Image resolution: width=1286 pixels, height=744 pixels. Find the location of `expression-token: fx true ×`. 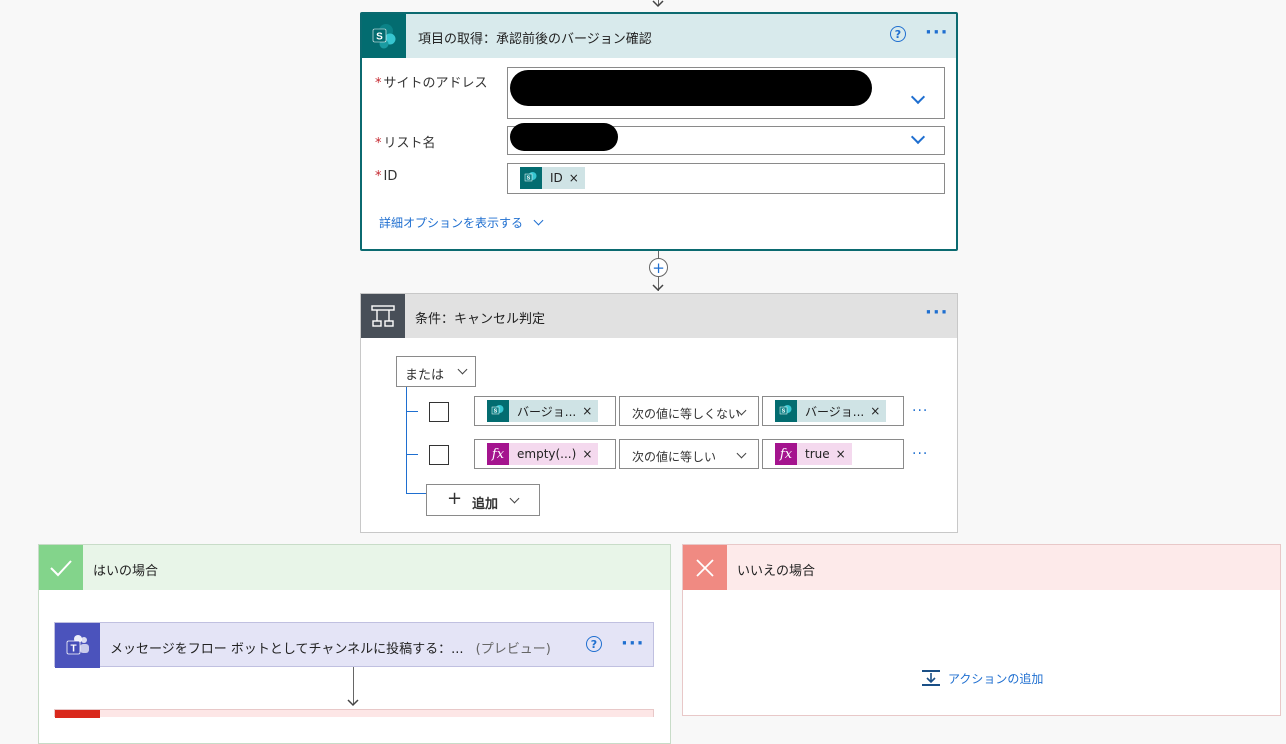

expression-token: fx true × is located at coordinates (813, 454).